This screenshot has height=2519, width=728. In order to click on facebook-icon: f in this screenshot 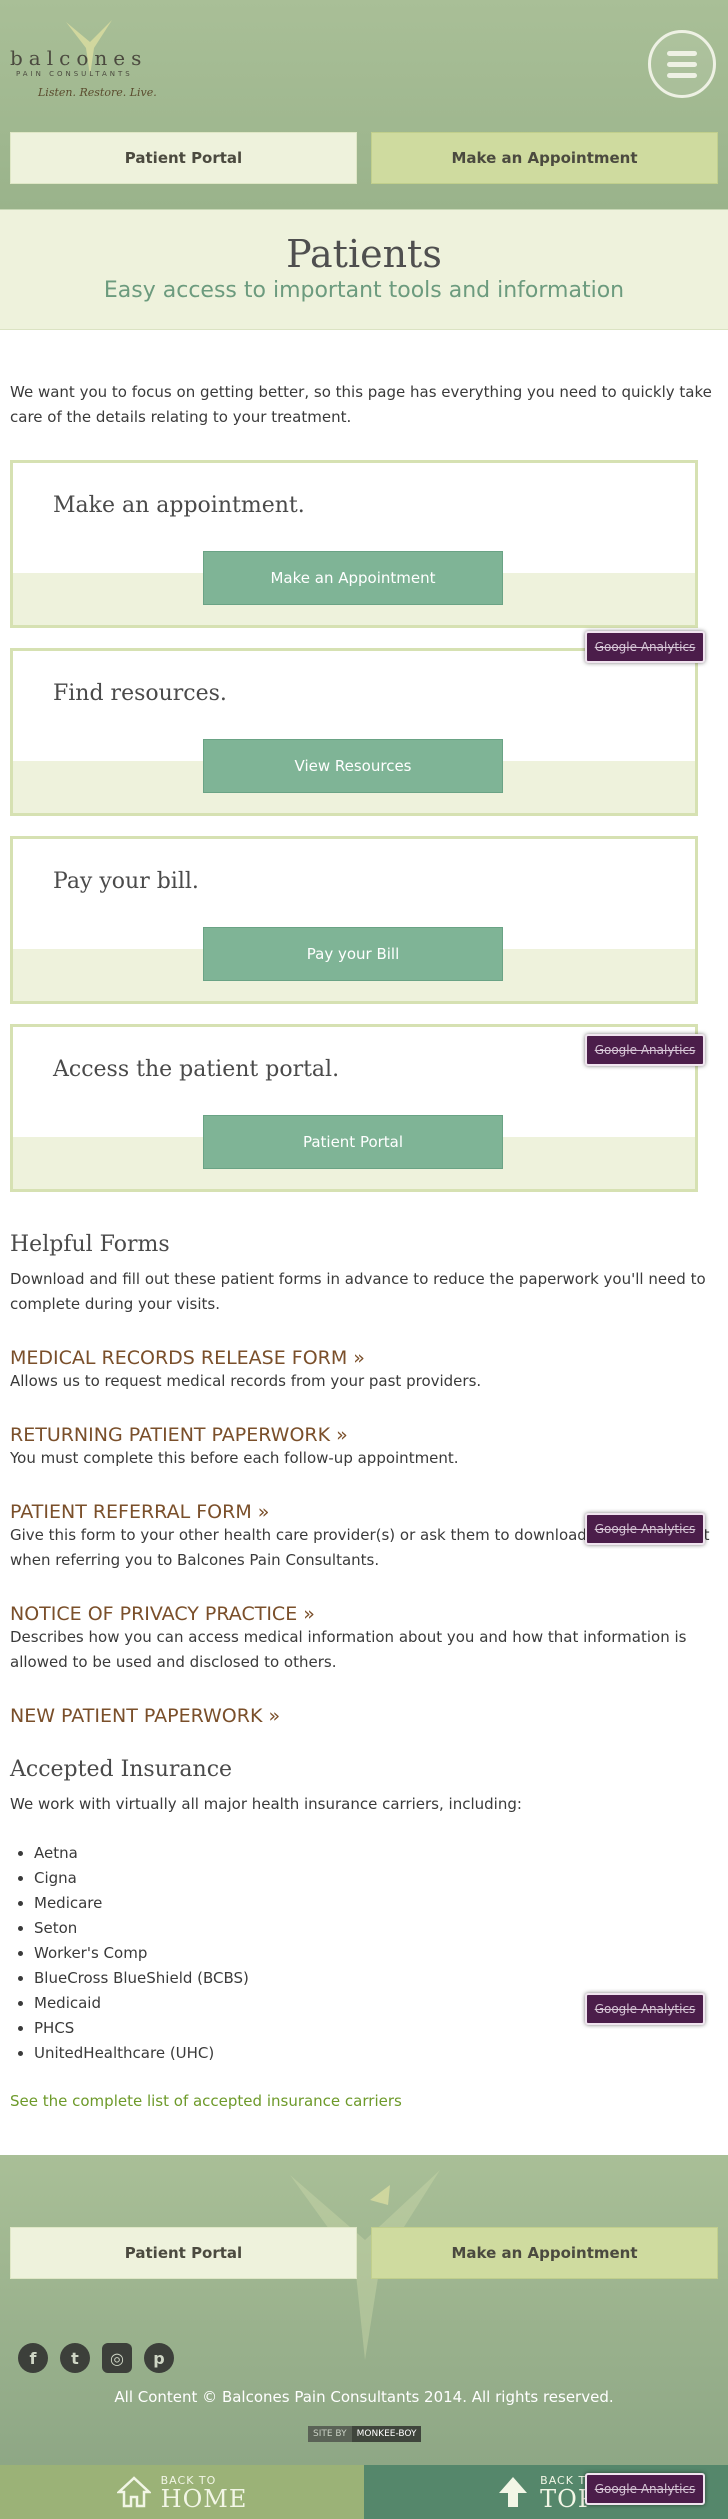, I will do `click(33, 2358)`.